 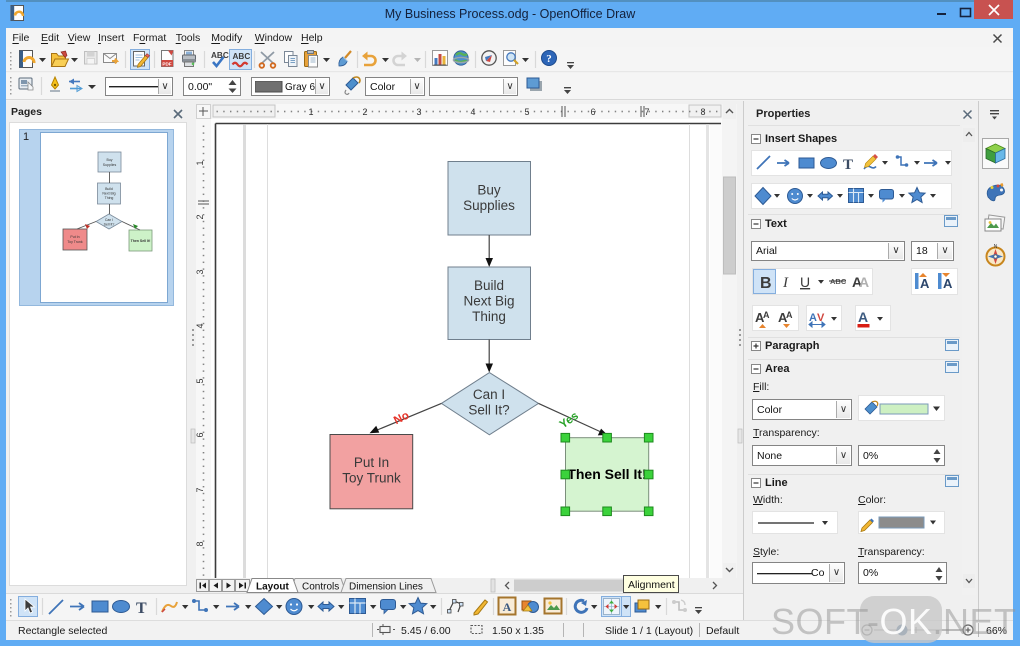 What do you see at coordinates (526, 112) in the screenshot?
I see `svg-text: 5` at bounding box center [526, 112].